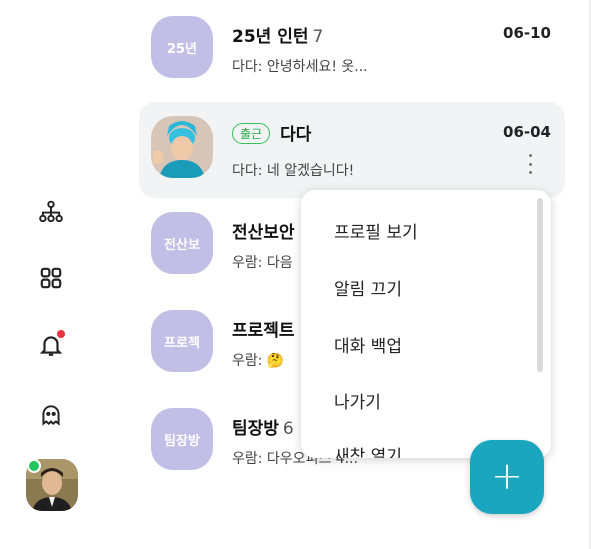 The image size is (591, 549). Describe the element at coordinates (368, 344) in the screenshot. I see `menu-item-backup: 대화 백업` at that location.